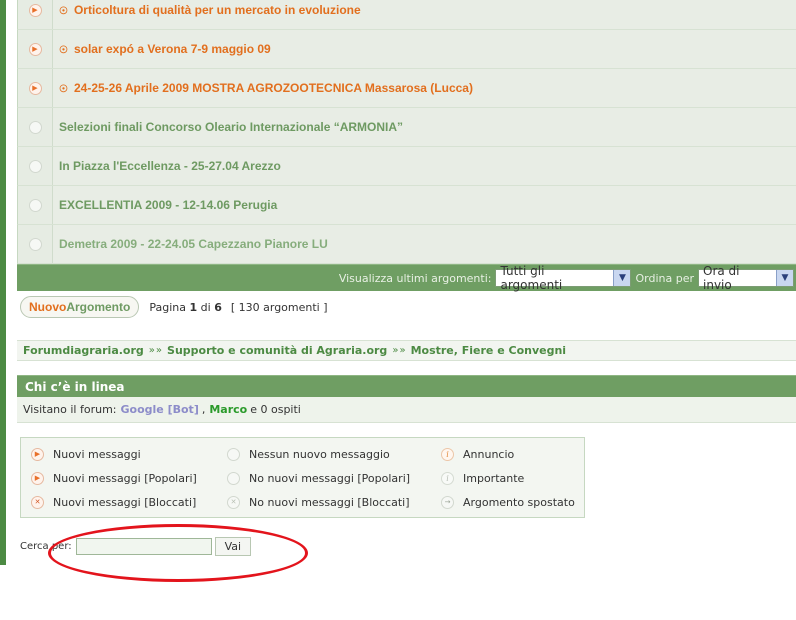 This screenshot has height=620, width=796. I want to click on breadcrumb-home: Forumdiagraria.org, so click(83, 350).